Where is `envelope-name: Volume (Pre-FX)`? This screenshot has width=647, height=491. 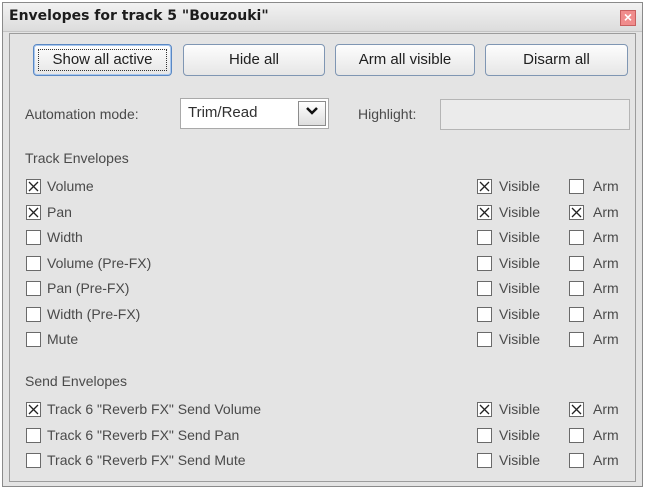
envelope-name: Volume (Pre-FX) is located at coordinates (99, 262).